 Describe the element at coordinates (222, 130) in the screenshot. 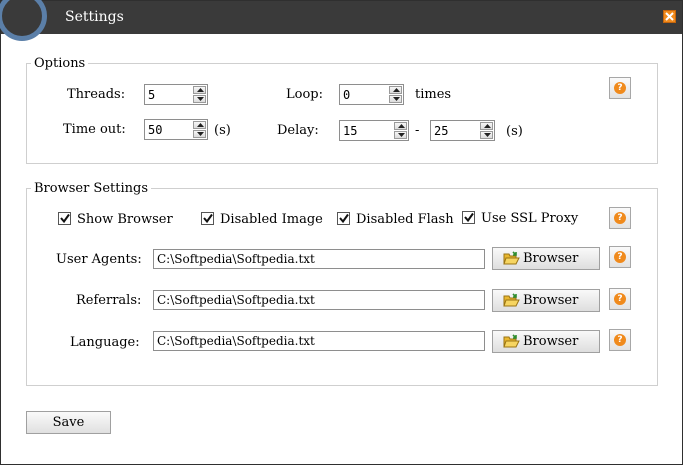

I see `timeout-unit: (s)` at that location.